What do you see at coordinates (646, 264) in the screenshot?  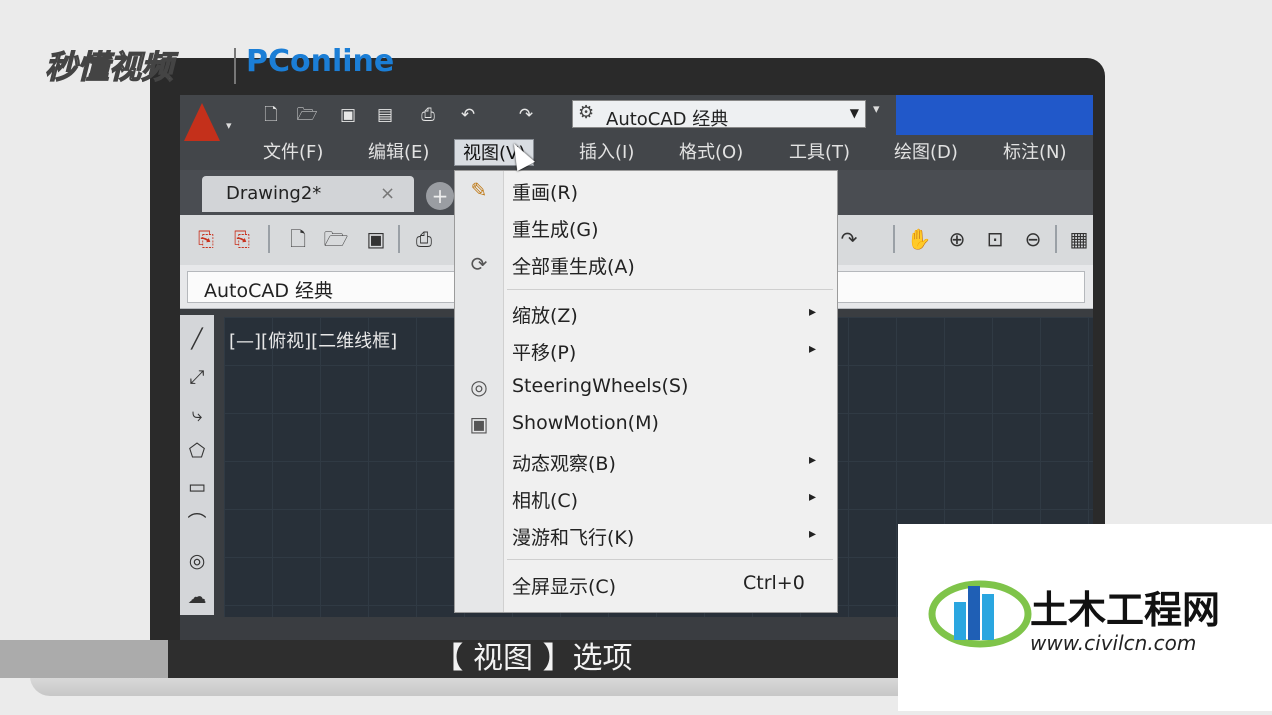 I see `menu-item-regen-all: ⟳ 全部重生成(A)` at bounding box center [646, 264].